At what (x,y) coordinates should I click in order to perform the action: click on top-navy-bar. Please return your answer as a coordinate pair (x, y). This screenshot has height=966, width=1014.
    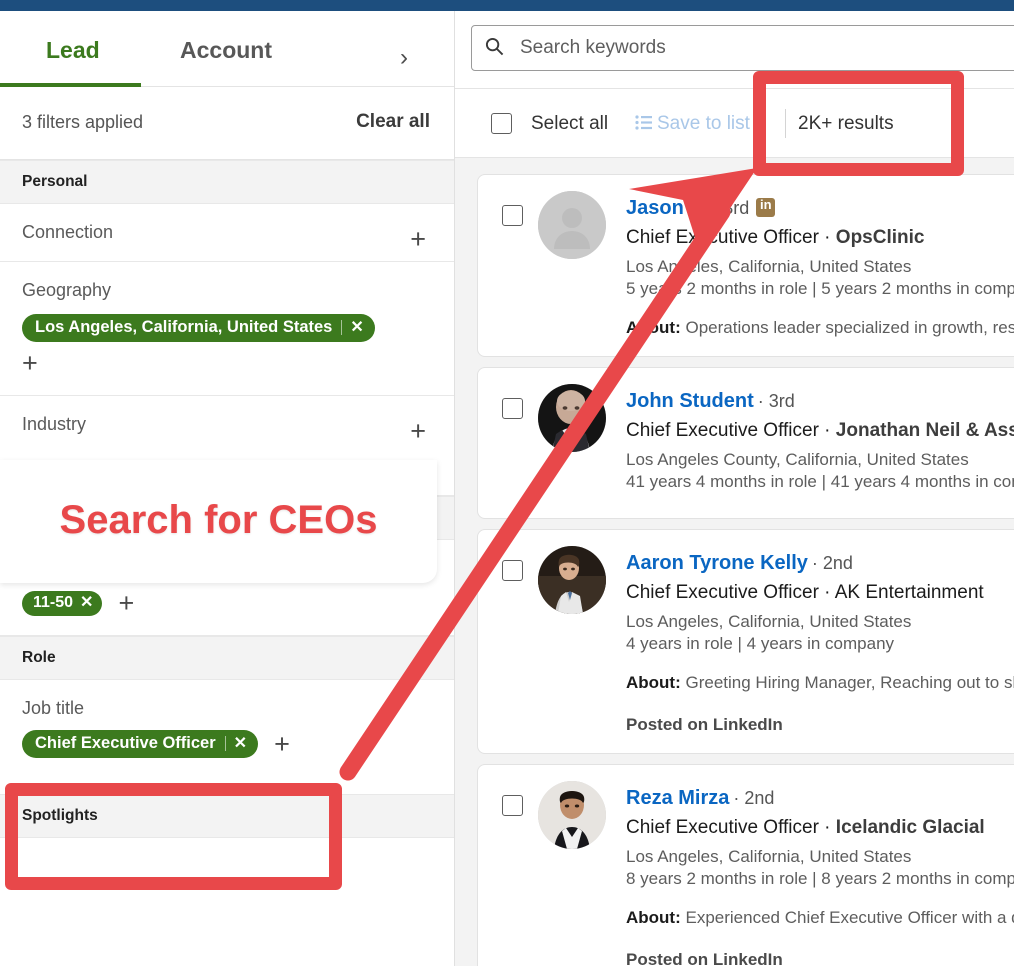
    Looking at the image, I should click on (507, 5).